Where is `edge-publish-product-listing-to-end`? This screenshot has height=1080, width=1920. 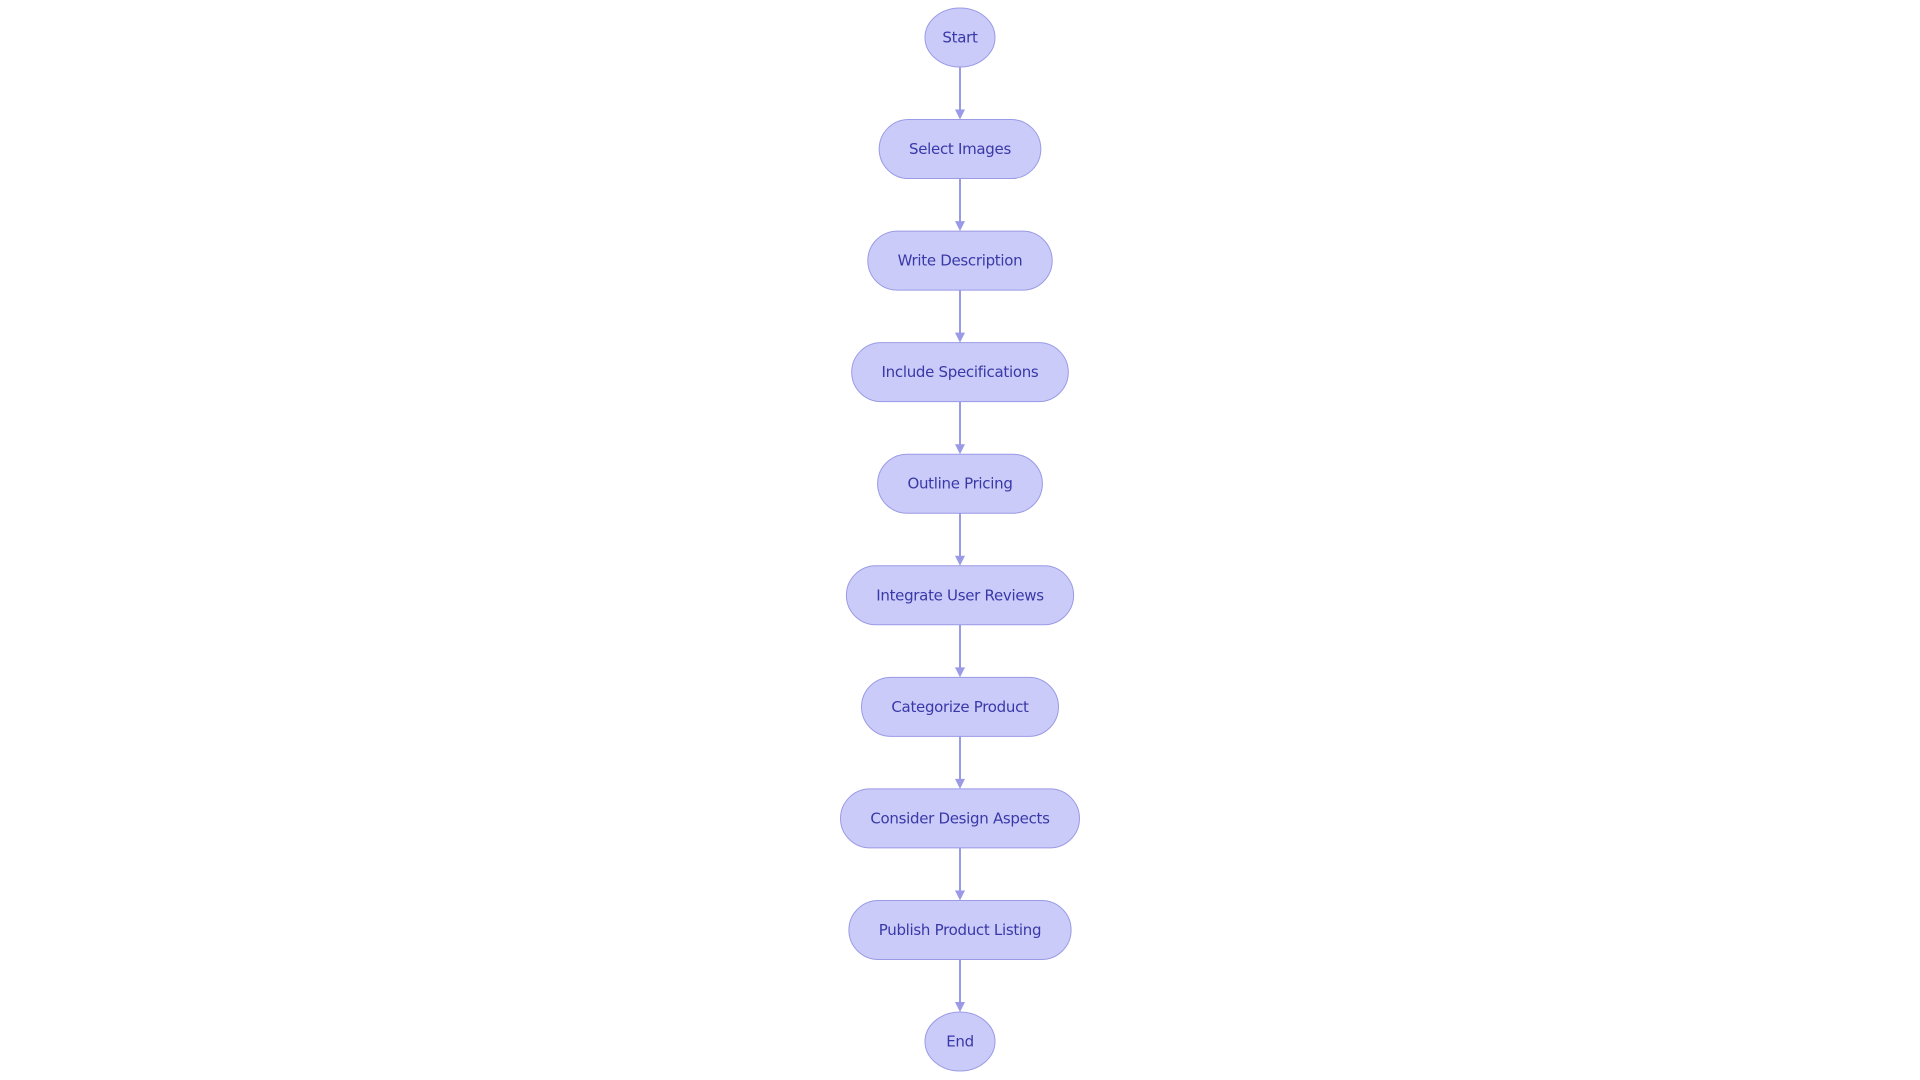
edge-publish-product-listing-to-end is located at coordinates (960, 986).